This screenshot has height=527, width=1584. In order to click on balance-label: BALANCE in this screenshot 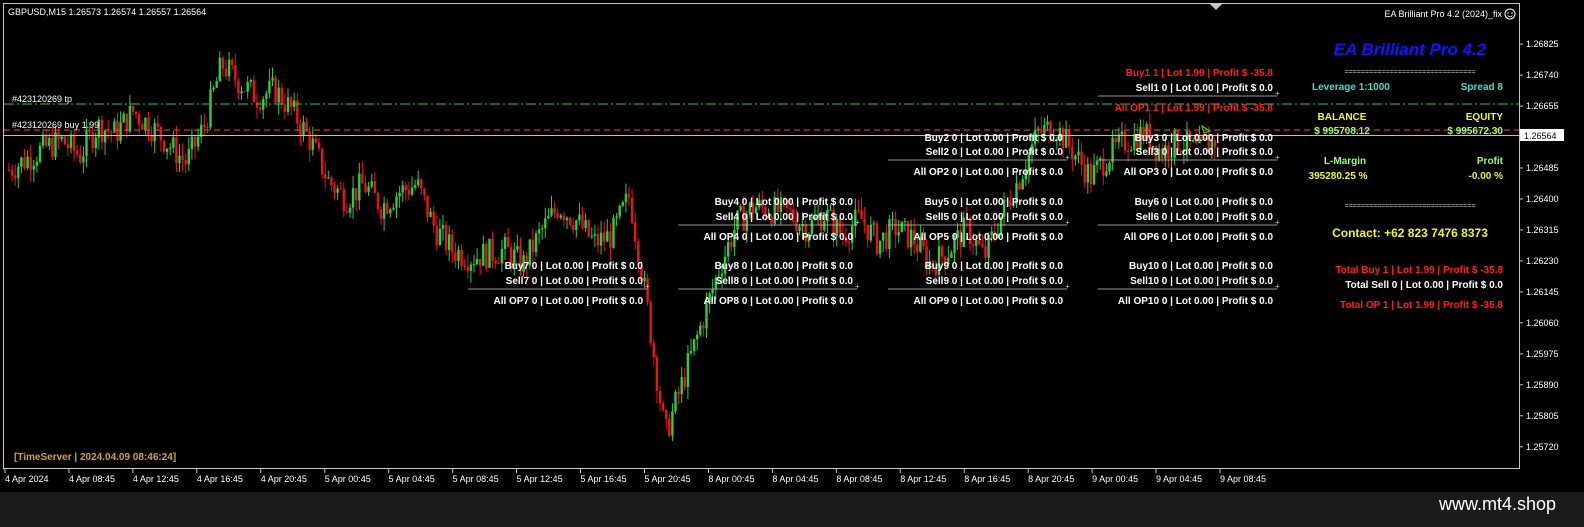, I will do `click(1342, 117)`.